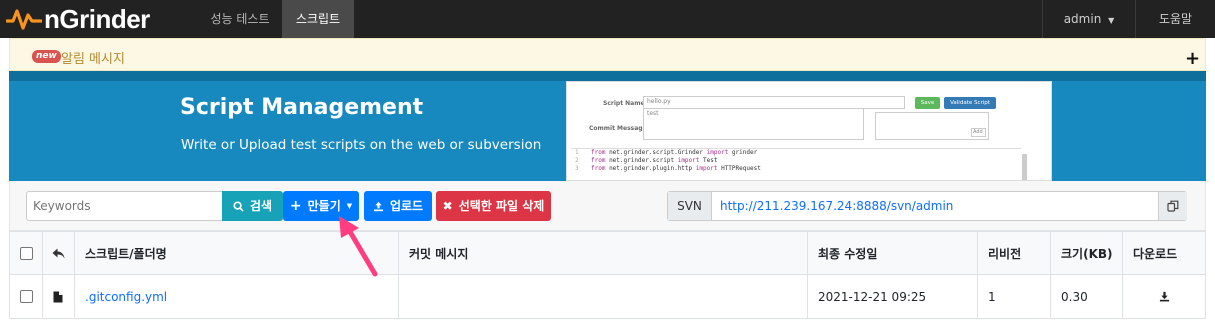 The width and height of the screenshot is (1215, 324). What do you see at coordinates (93, 59) in the screenshot?
I see `notice-label: 알림 메시지` at bounding box center [93, 59].